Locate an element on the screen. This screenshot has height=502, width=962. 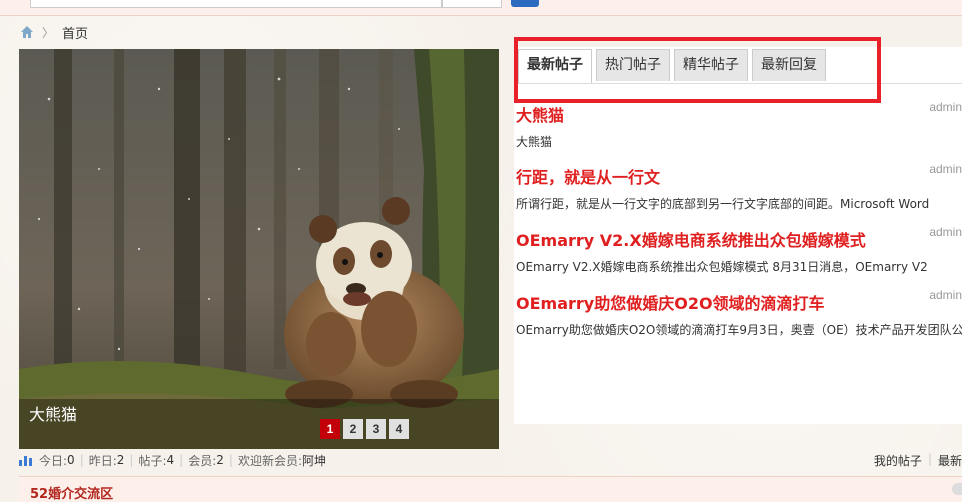
stat-posts-label: 帖子: is located at coordinates (152, 460).